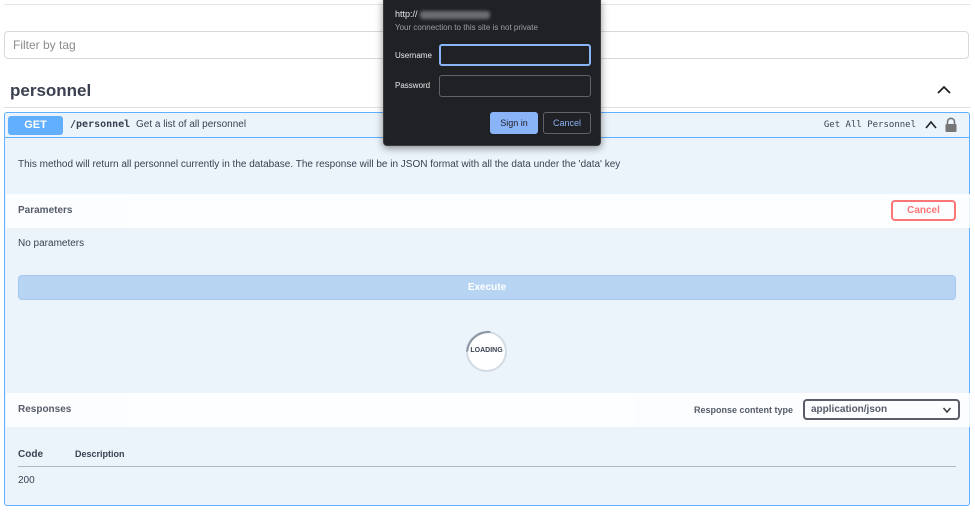  What do you see at coordinates (51, 243) in the screenshot?
I see `no-parameters-text: No parameters` at bounding box center [51, 243].